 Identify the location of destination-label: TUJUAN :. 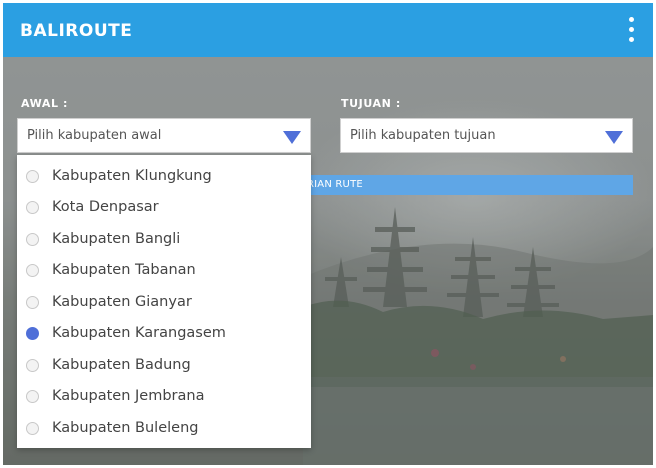
(371, 103).